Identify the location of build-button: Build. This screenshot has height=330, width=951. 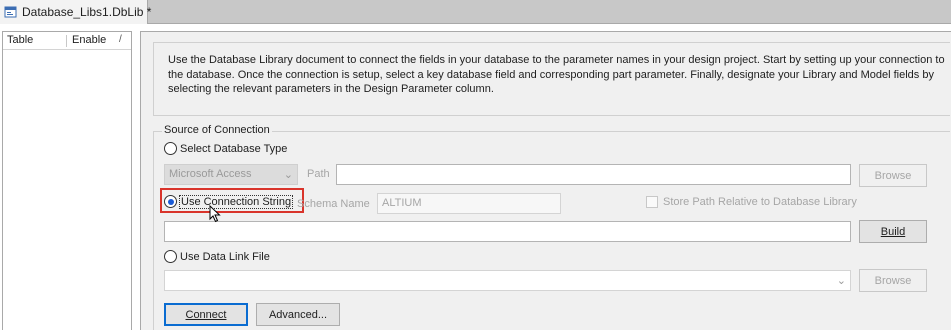
(893, 231).